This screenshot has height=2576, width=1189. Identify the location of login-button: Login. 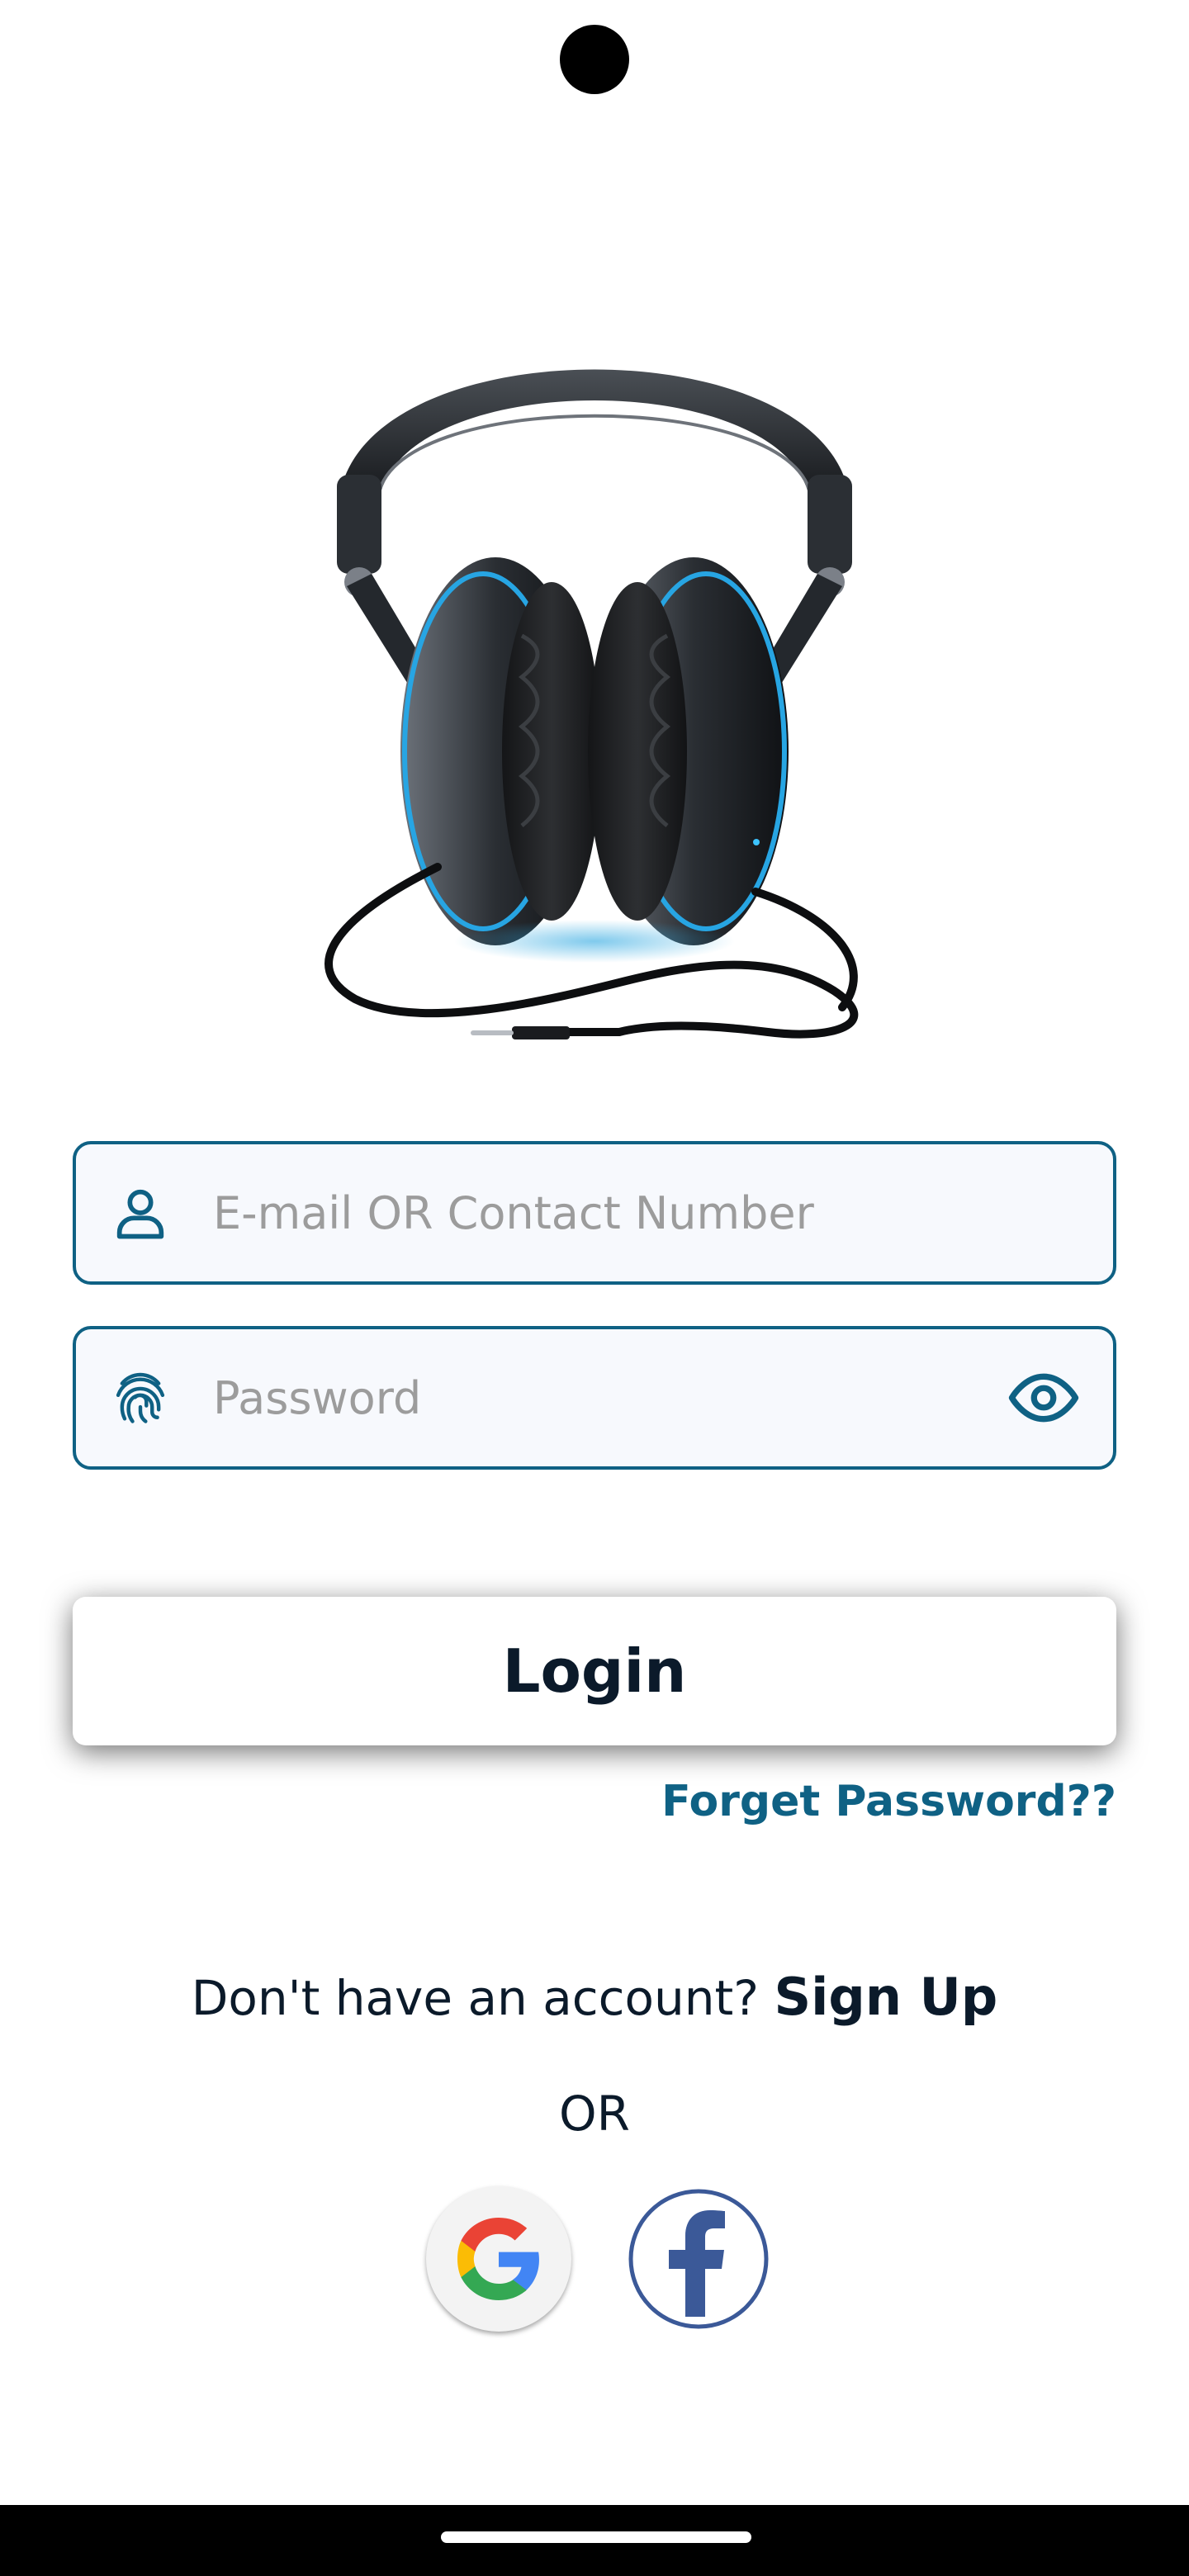
(594, 1671).